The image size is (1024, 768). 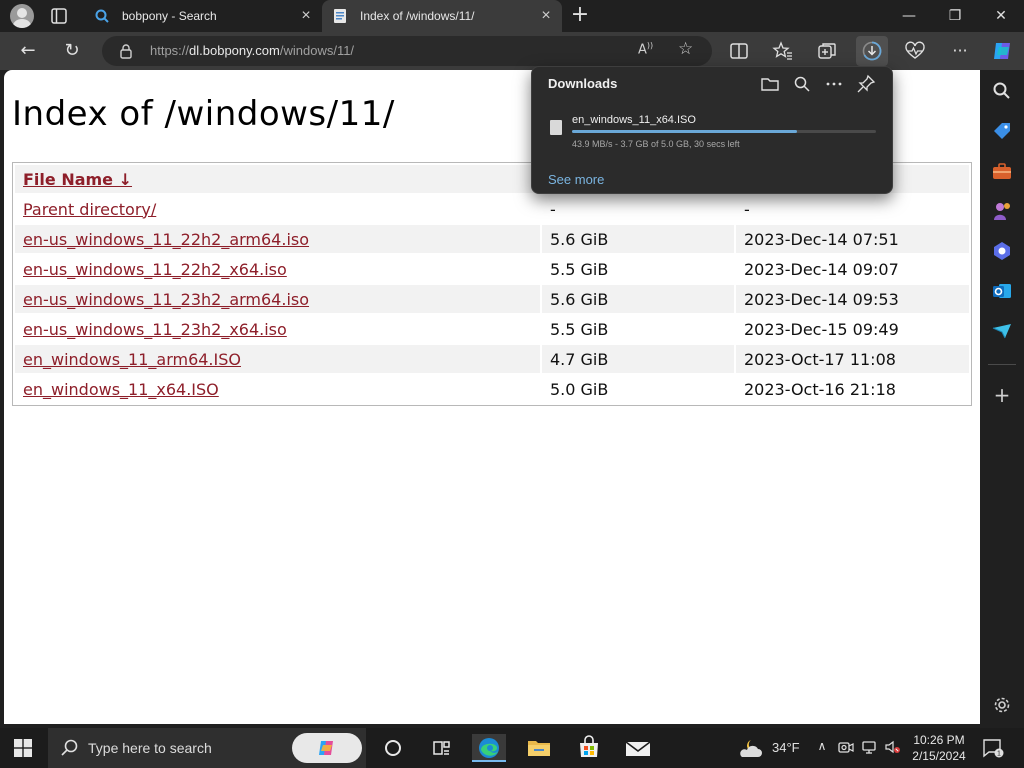 I want to click on weather-icon, so click(x=752, y=748).